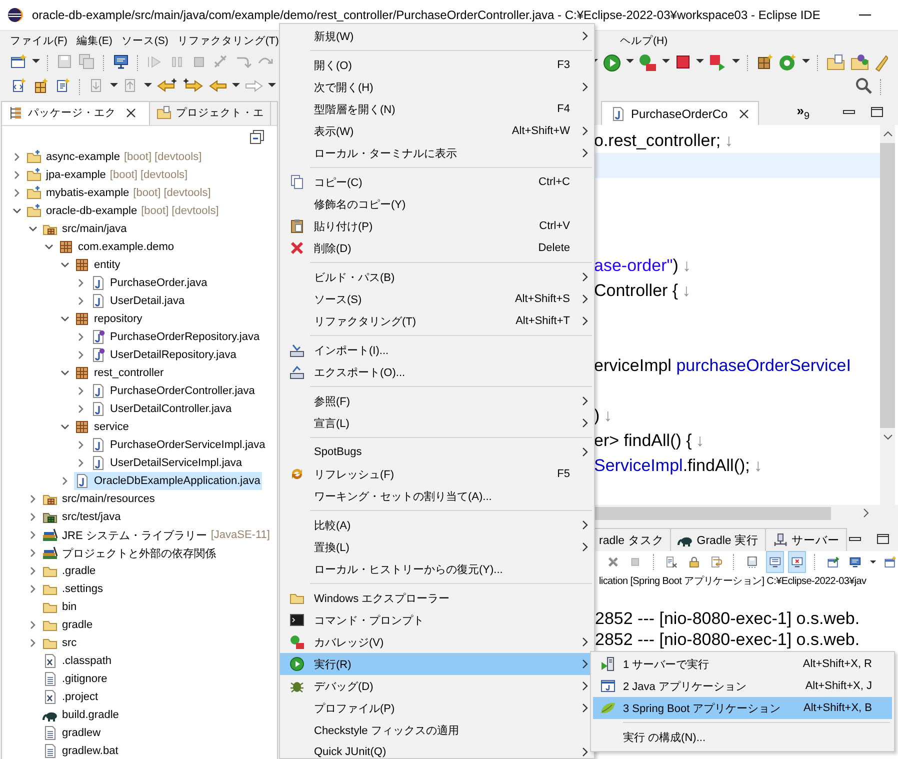 This screenshot has height=759, width=898. What do you see at coordinates (437, 226) in the screenshot?
I see `menu-item: 貼り付け(P) Ctrl+V` at bounding box center [437, 226].